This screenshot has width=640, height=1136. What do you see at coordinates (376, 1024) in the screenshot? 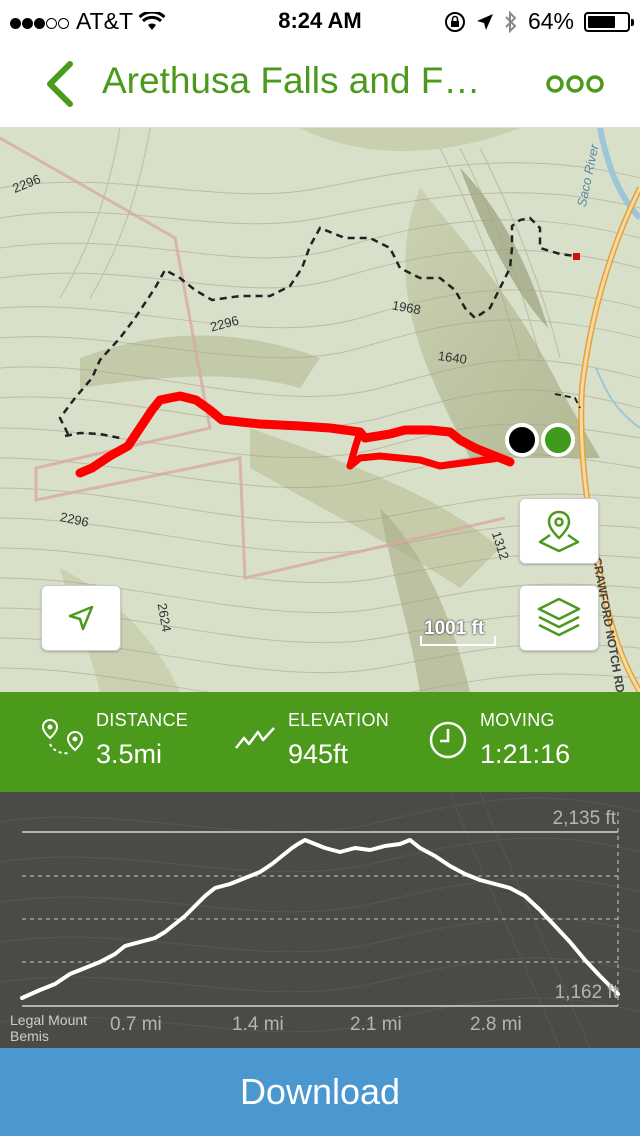
I see `x-tick-label: 2.1 mi` at bounding box center [376, 1024].